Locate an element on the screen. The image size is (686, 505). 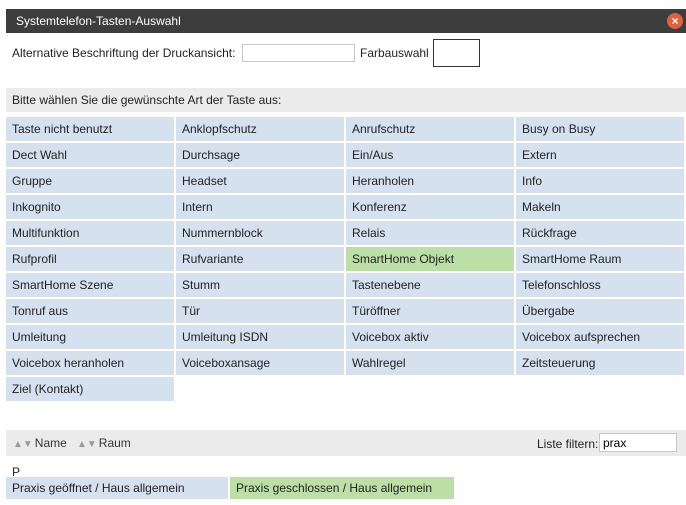
key-type-option: Voiceboxansage is located at coordinates (260, 363).